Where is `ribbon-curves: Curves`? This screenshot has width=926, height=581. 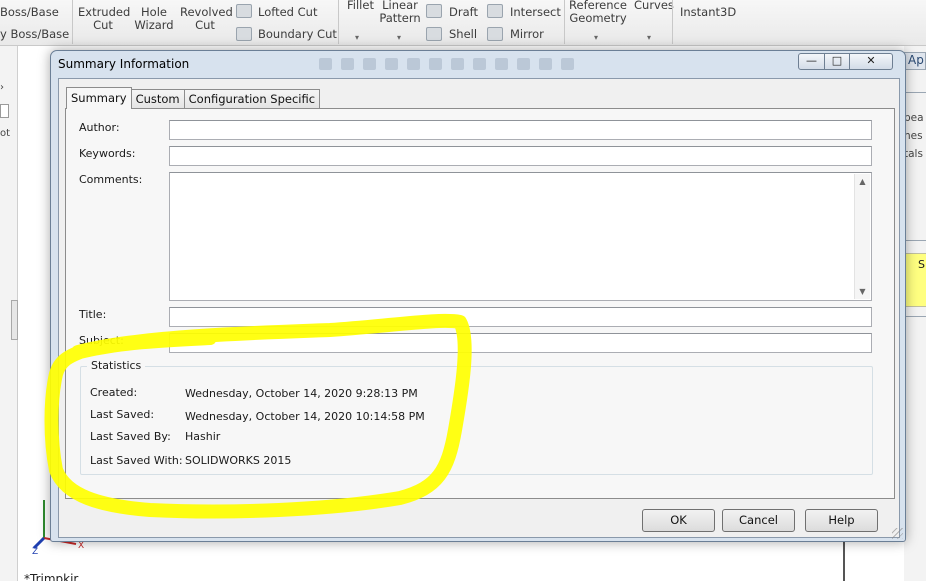 ribbon-curves: Curves is located at coordinates (654, 6).